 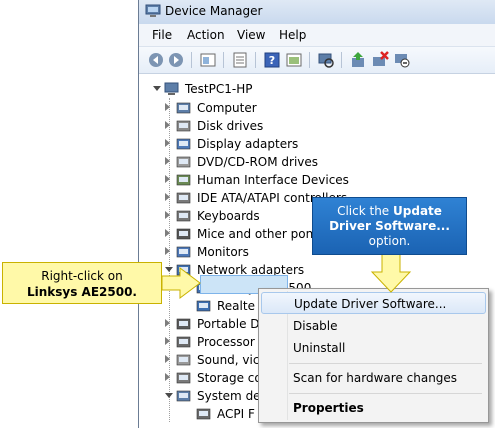 What do you see at coordinates (373, 408) in the screenshot?
I see `menu-properties: Properties` at bounding box center [373, 408].